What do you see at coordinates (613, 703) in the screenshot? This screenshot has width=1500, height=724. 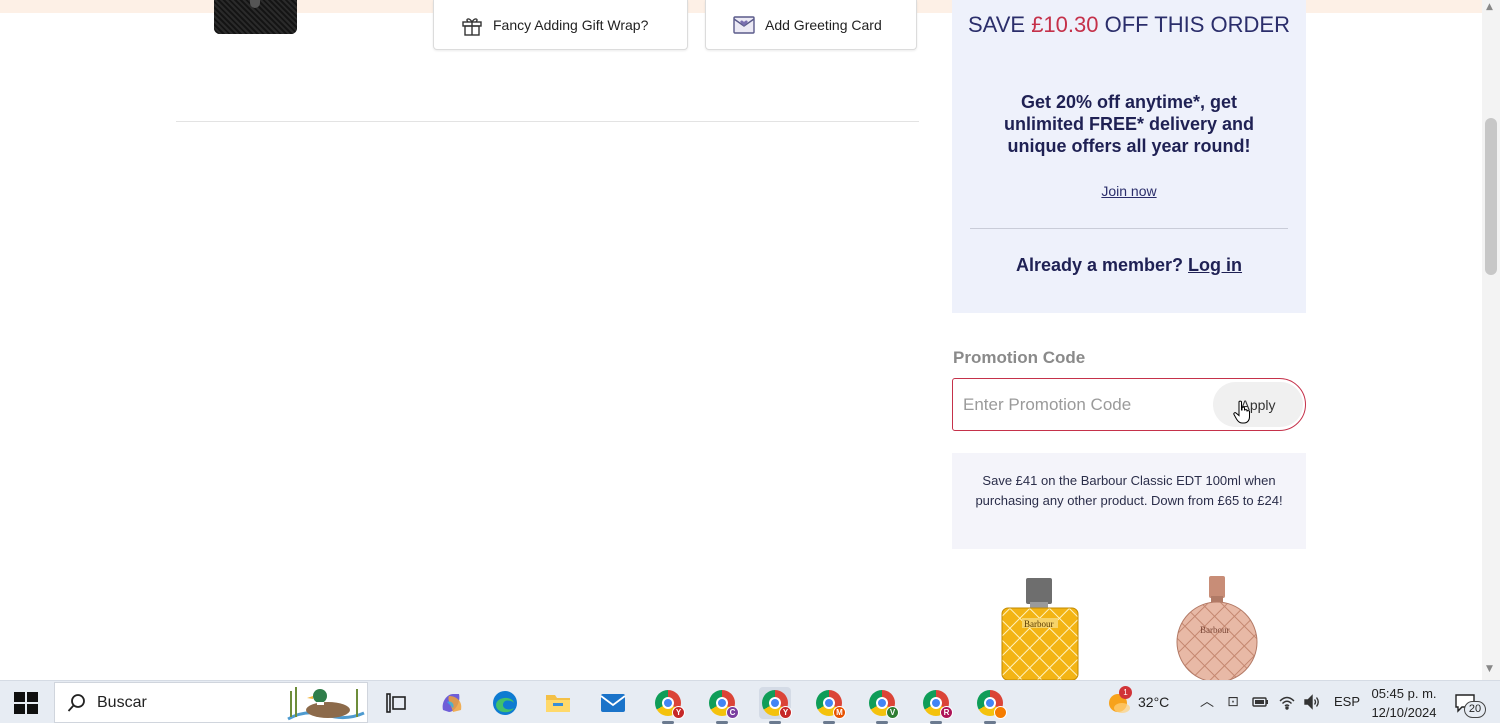 I see `mail-icon` at bounding box center [613, 703].